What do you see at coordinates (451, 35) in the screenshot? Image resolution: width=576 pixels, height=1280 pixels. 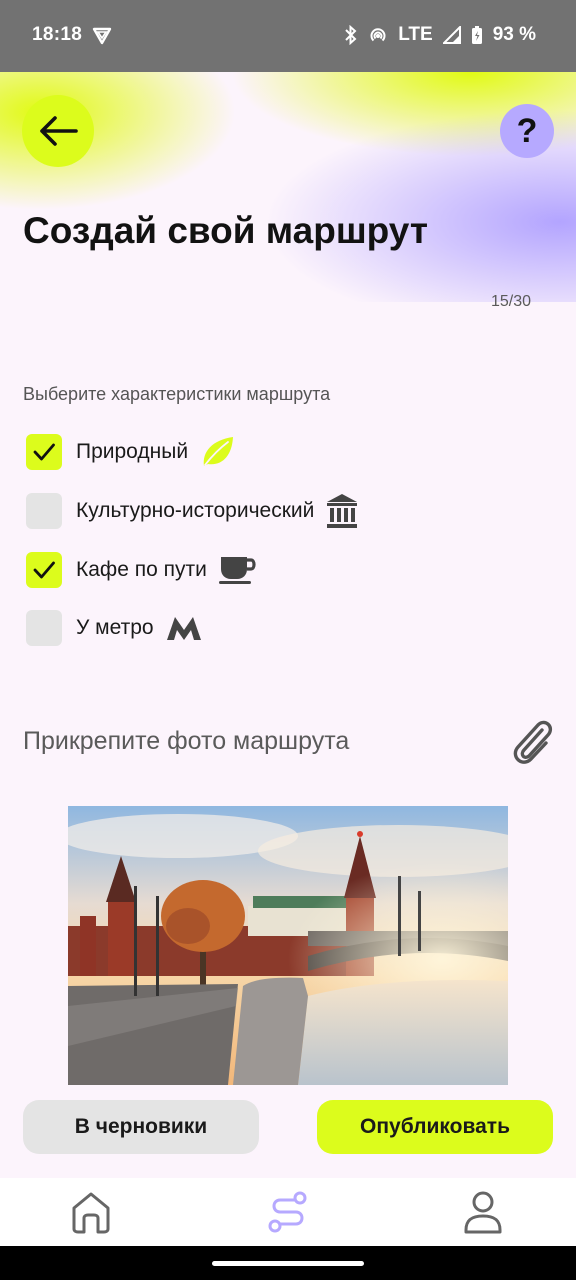 I see `signal-icon` at bounding box center [451, 35].